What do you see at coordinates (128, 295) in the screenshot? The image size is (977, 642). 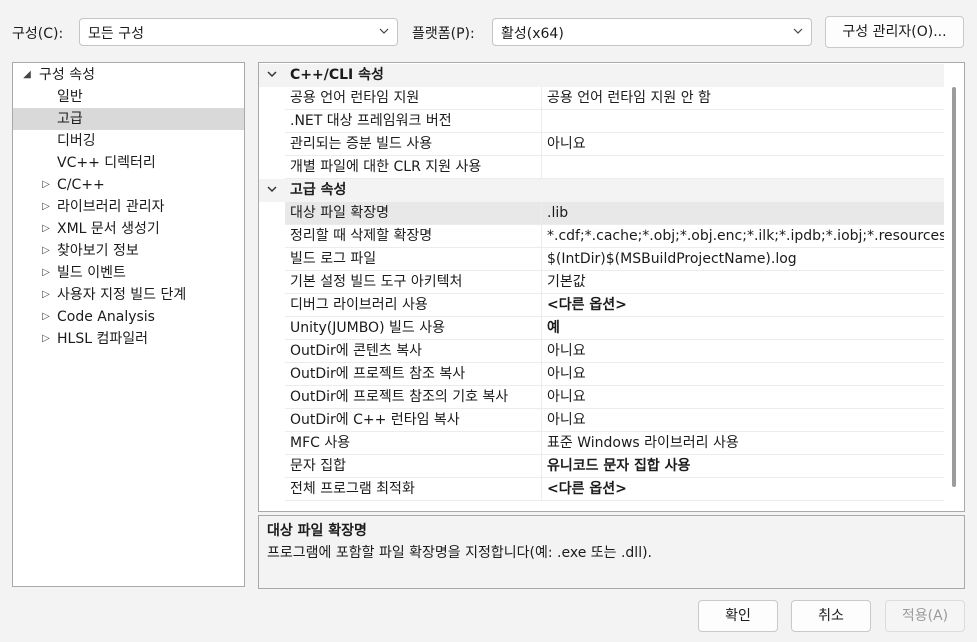 I see `tree-item: ▷ 사용자 지정 빌드 단계` at bounding box center [128, 295].